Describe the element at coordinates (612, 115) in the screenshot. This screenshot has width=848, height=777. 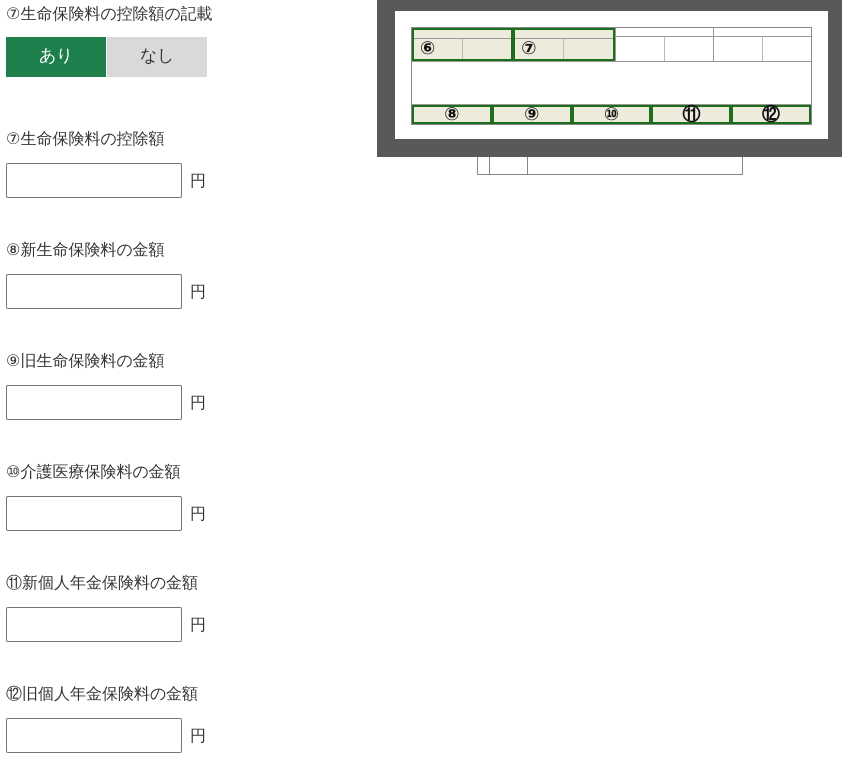
I see `form-number: ⑩` at that location.